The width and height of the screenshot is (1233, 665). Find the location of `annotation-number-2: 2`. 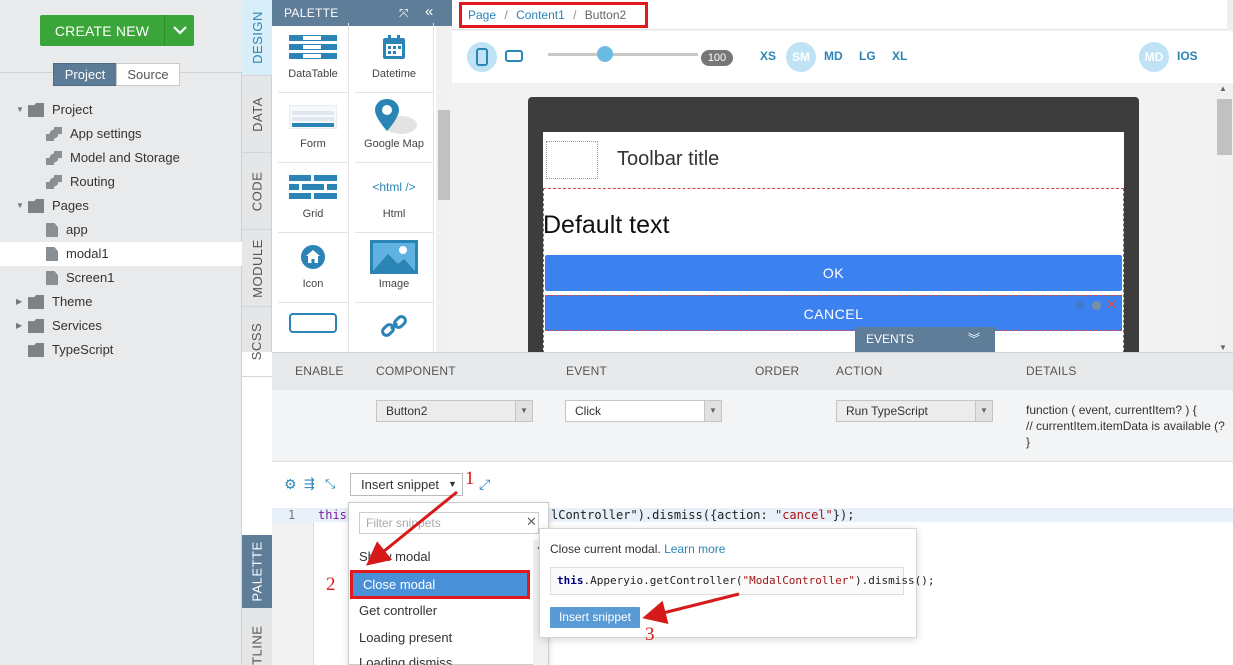

annotation-number-2: 2 is located at coordinates (331, 584).